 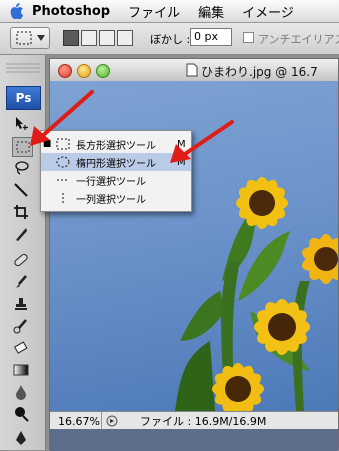 I want to click on selection-mode-buttons, so click(x=99, y=38).